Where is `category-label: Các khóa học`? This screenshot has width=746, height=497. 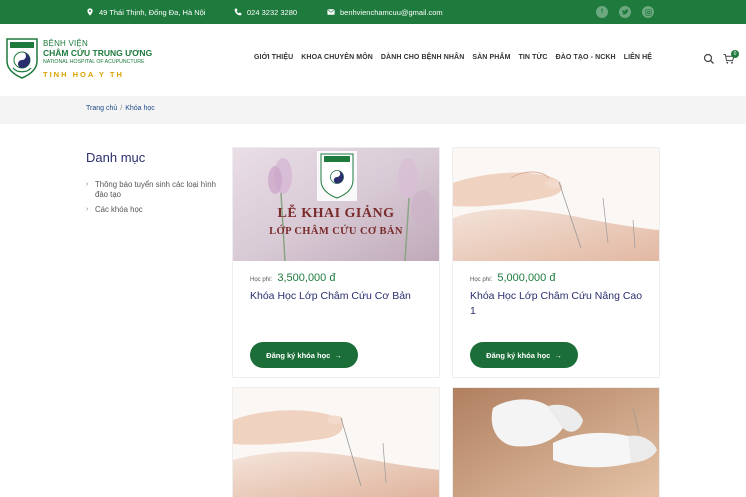
category-label: Các khóa học is located at coordinates (119, 209).